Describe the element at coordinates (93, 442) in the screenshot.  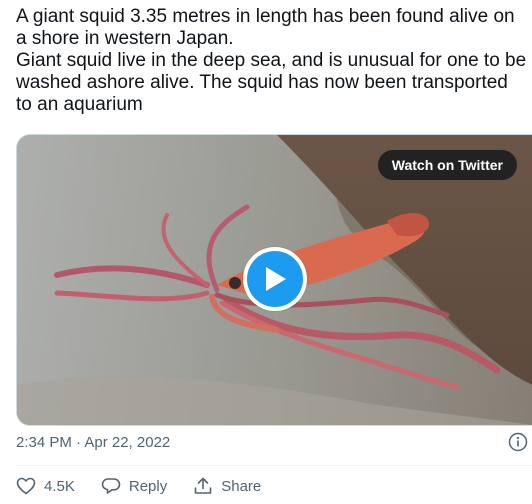
I see `tweet-timestamp: 2:34 PM · Apr 22, 2022` at that location.